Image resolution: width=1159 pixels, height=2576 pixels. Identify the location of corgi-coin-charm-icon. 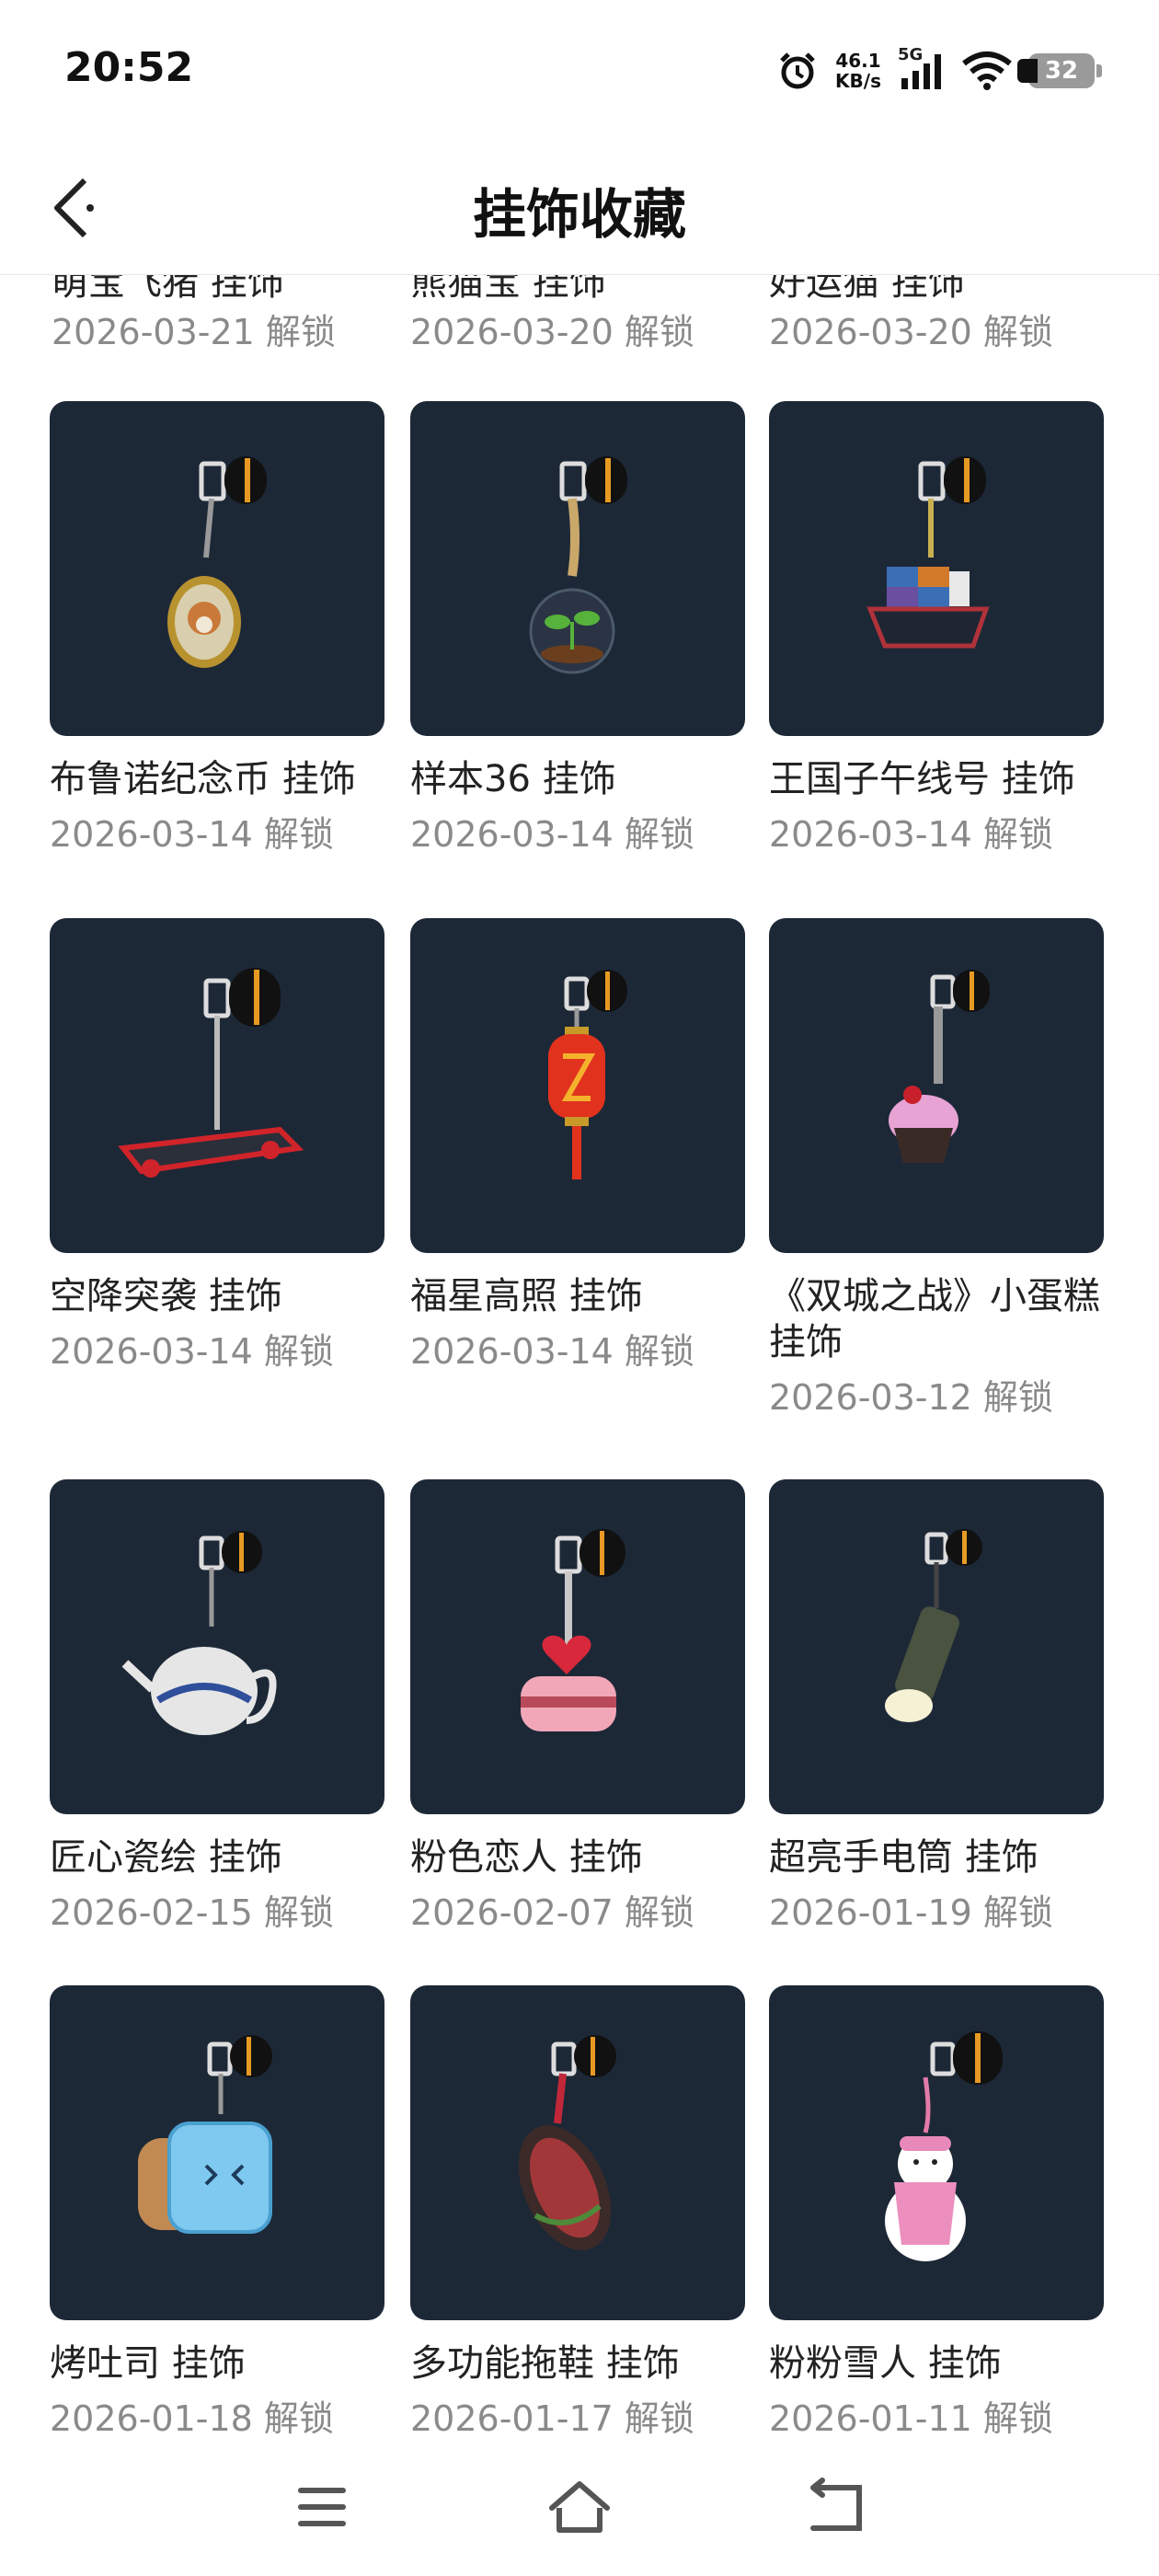
(217, 562).